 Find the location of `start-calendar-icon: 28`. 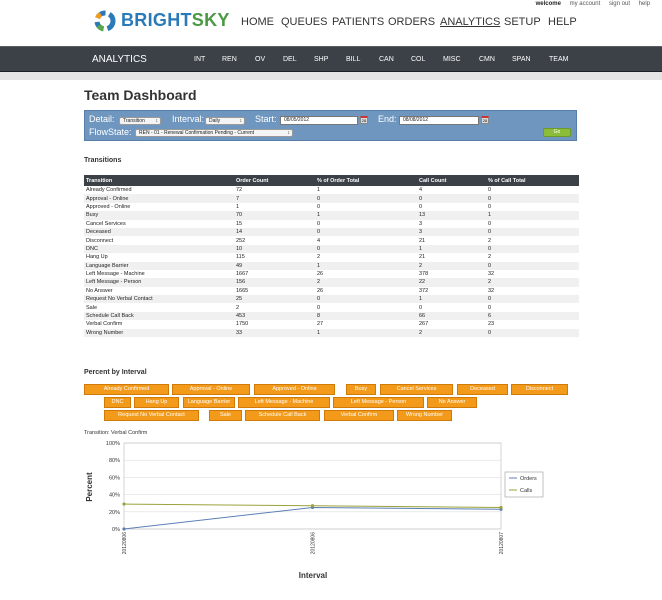

start-calendar-icon: 28 is located at coordinates (364, 120).